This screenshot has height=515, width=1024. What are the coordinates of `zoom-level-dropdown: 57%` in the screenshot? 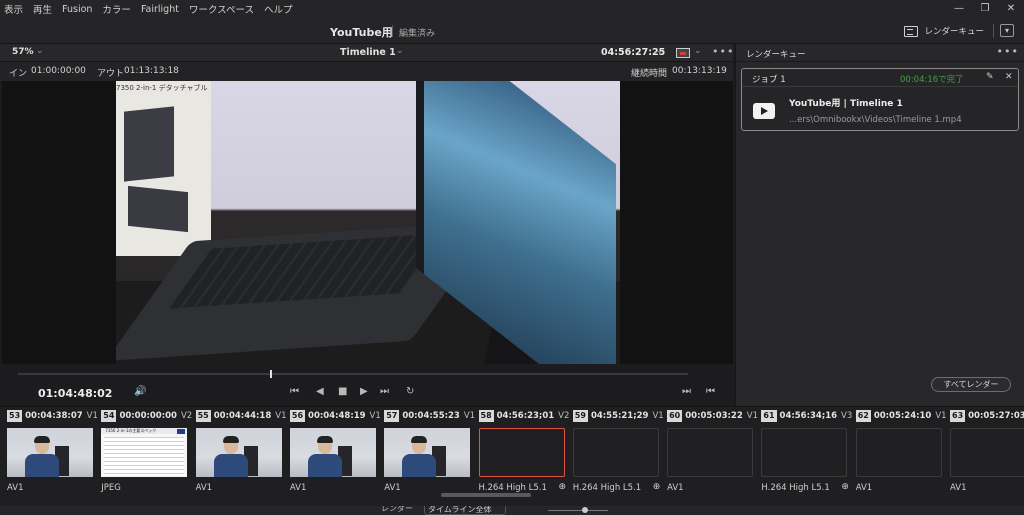 It's located at (23, 52).